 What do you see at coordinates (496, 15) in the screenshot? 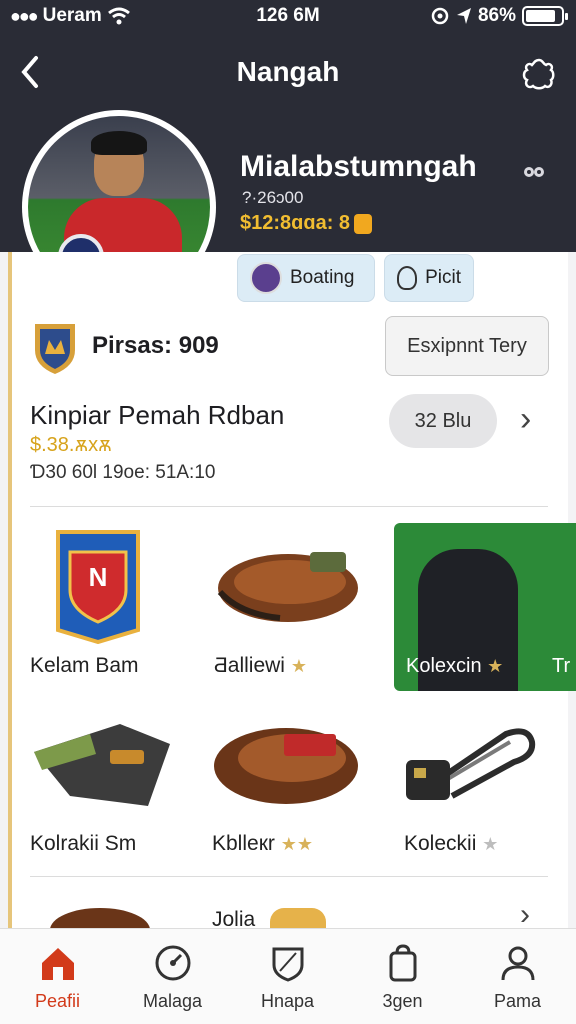
I see `battery-percent: 86%` at bounding box center [496, 15].